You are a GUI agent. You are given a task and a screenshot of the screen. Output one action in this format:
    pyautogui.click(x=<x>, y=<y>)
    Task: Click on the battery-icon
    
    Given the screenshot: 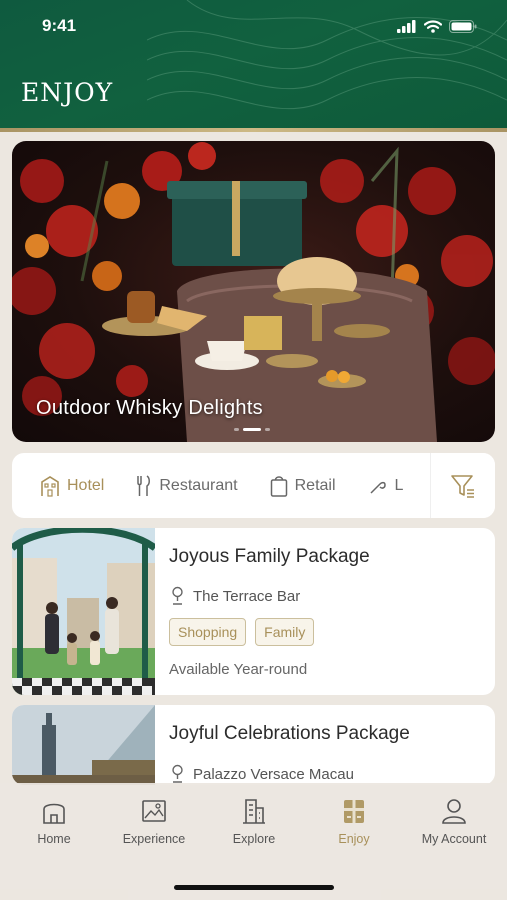 What is the action you would take?
    pyautogui.click(x=463, y=26)
    